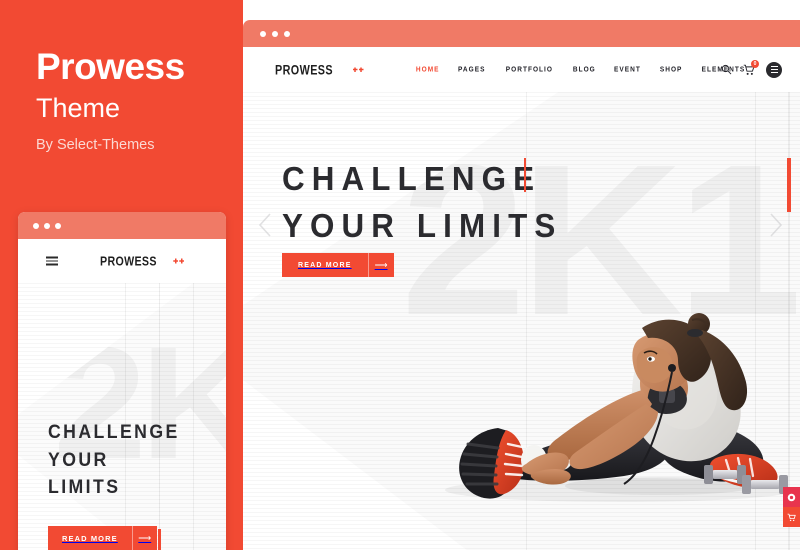 The width and height of the screenshot is (800, 550). Describe the element at coordinates (422, 202) in the screenshot. I see `hero-heading: CHALLENGE YOUR LIMITS` at that location.